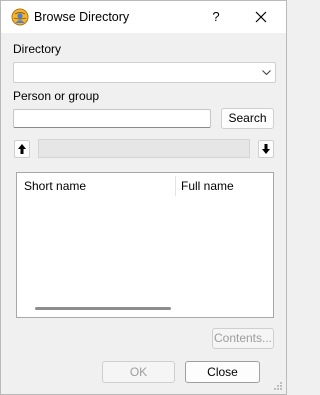 The width and height of the screenshot is (320, 395). What do you see at coordinates (266, 72) in the screenshot?
I see `chevron-down-icon` at bounding box center [266, 72].